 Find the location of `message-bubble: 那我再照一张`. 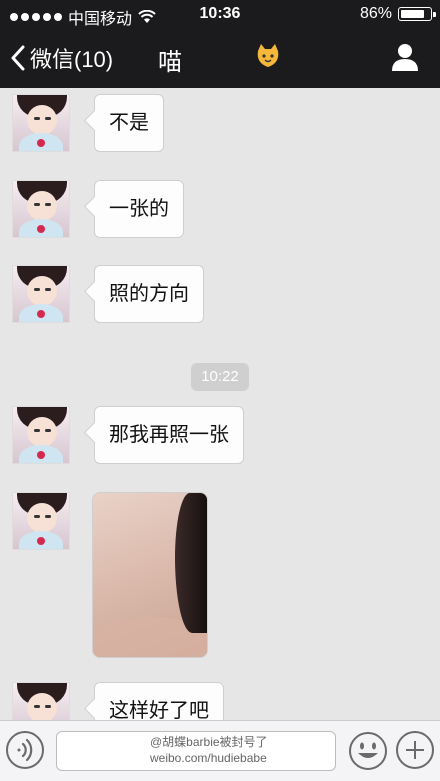

message-bubble: 那我再照一张 is located at coordinates (169, 435).